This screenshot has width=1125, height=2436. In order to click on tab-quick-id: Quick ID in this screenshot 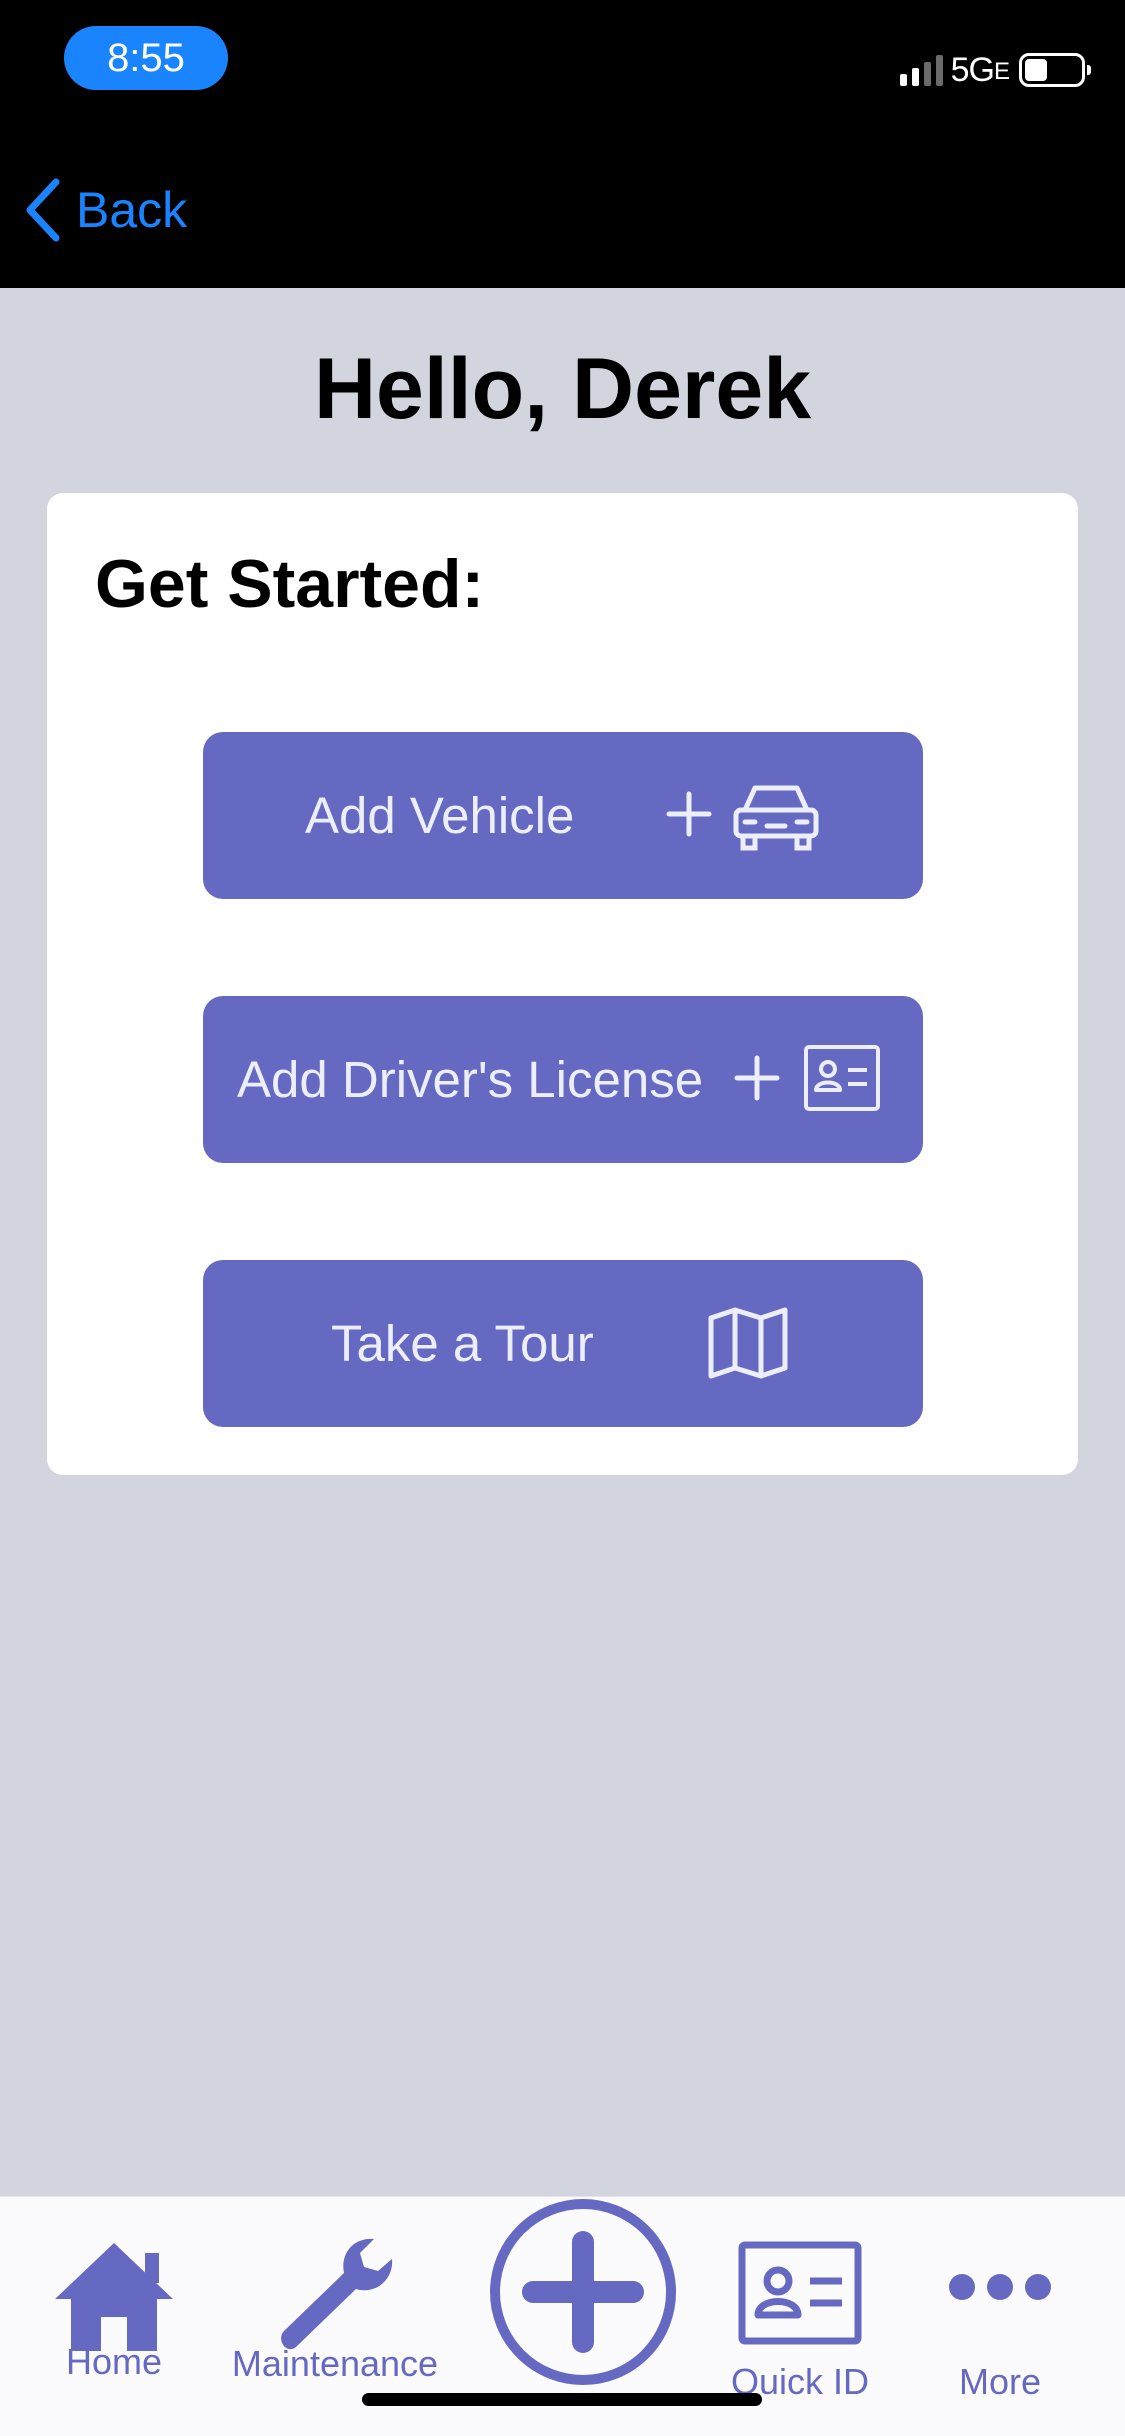, I will do `click(800, 2321)`.